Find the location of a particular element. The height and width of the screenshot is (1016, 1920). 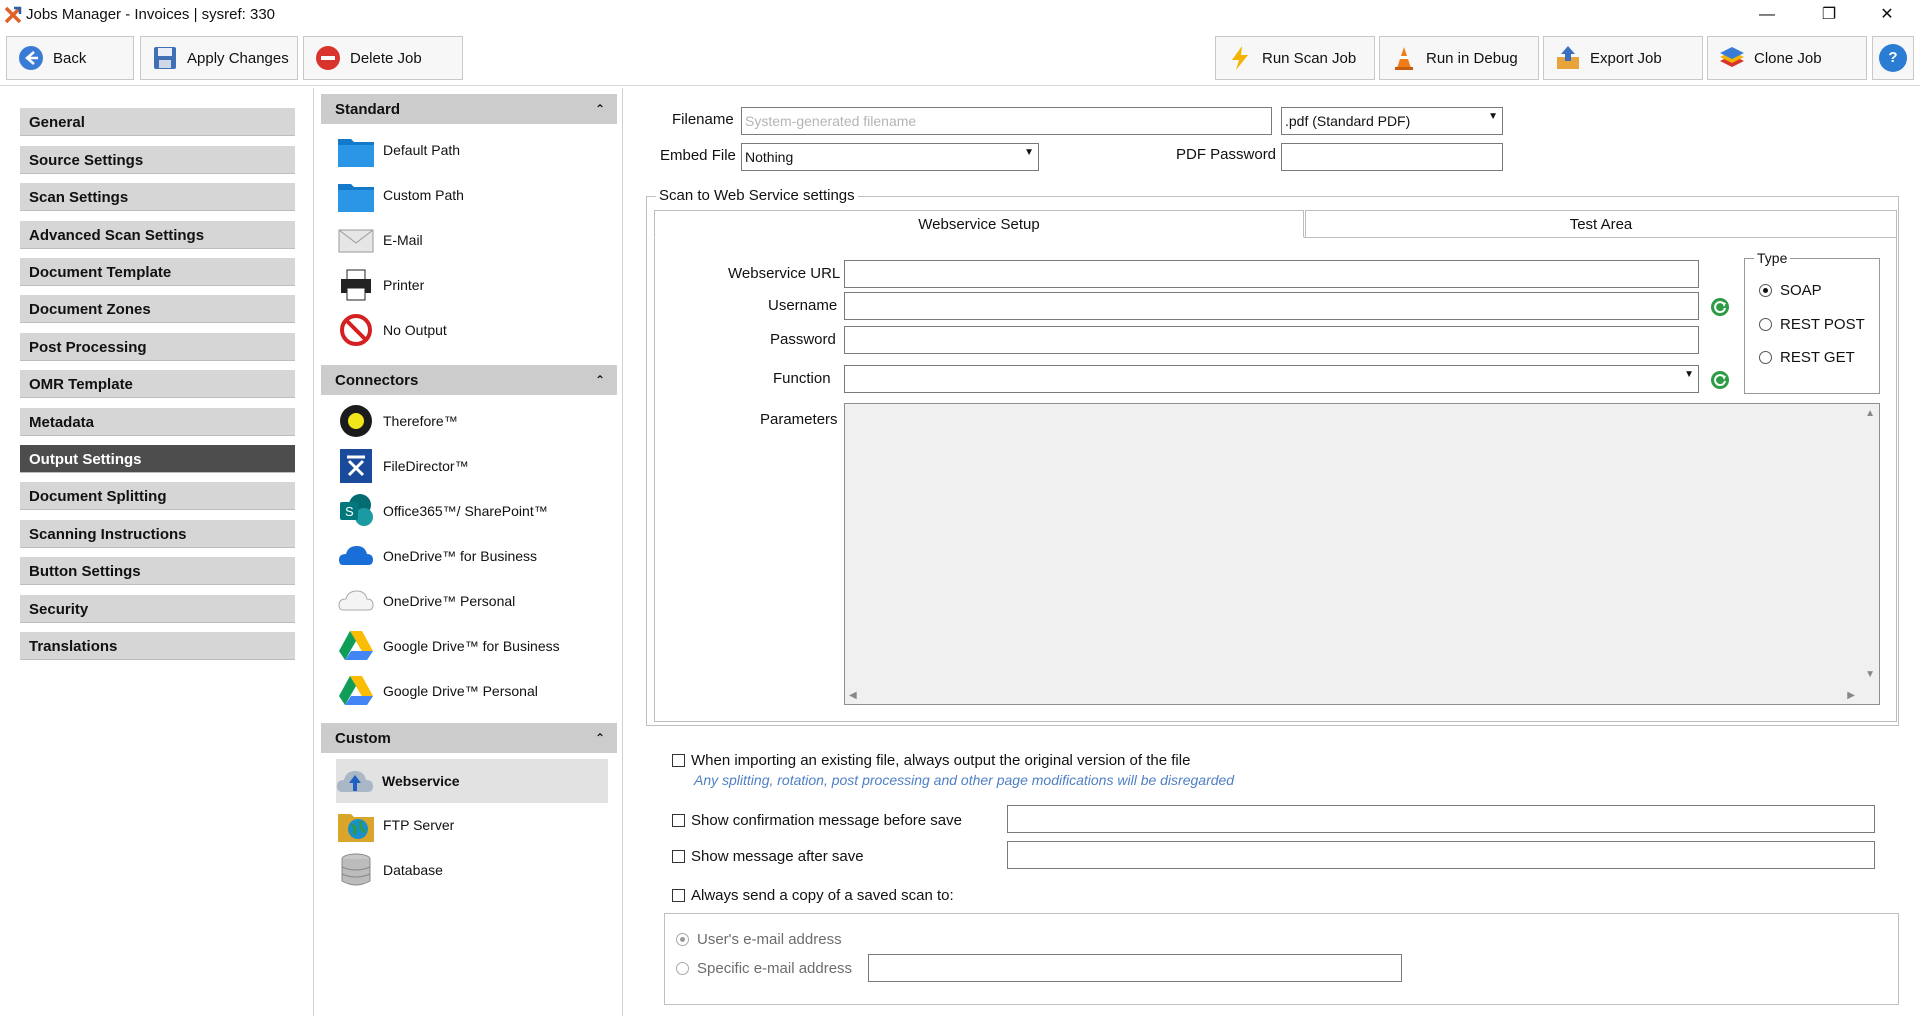

output-option-office365-sharepoint: S Office365™/ SharePoint™ is located at coordinates (473, 511).